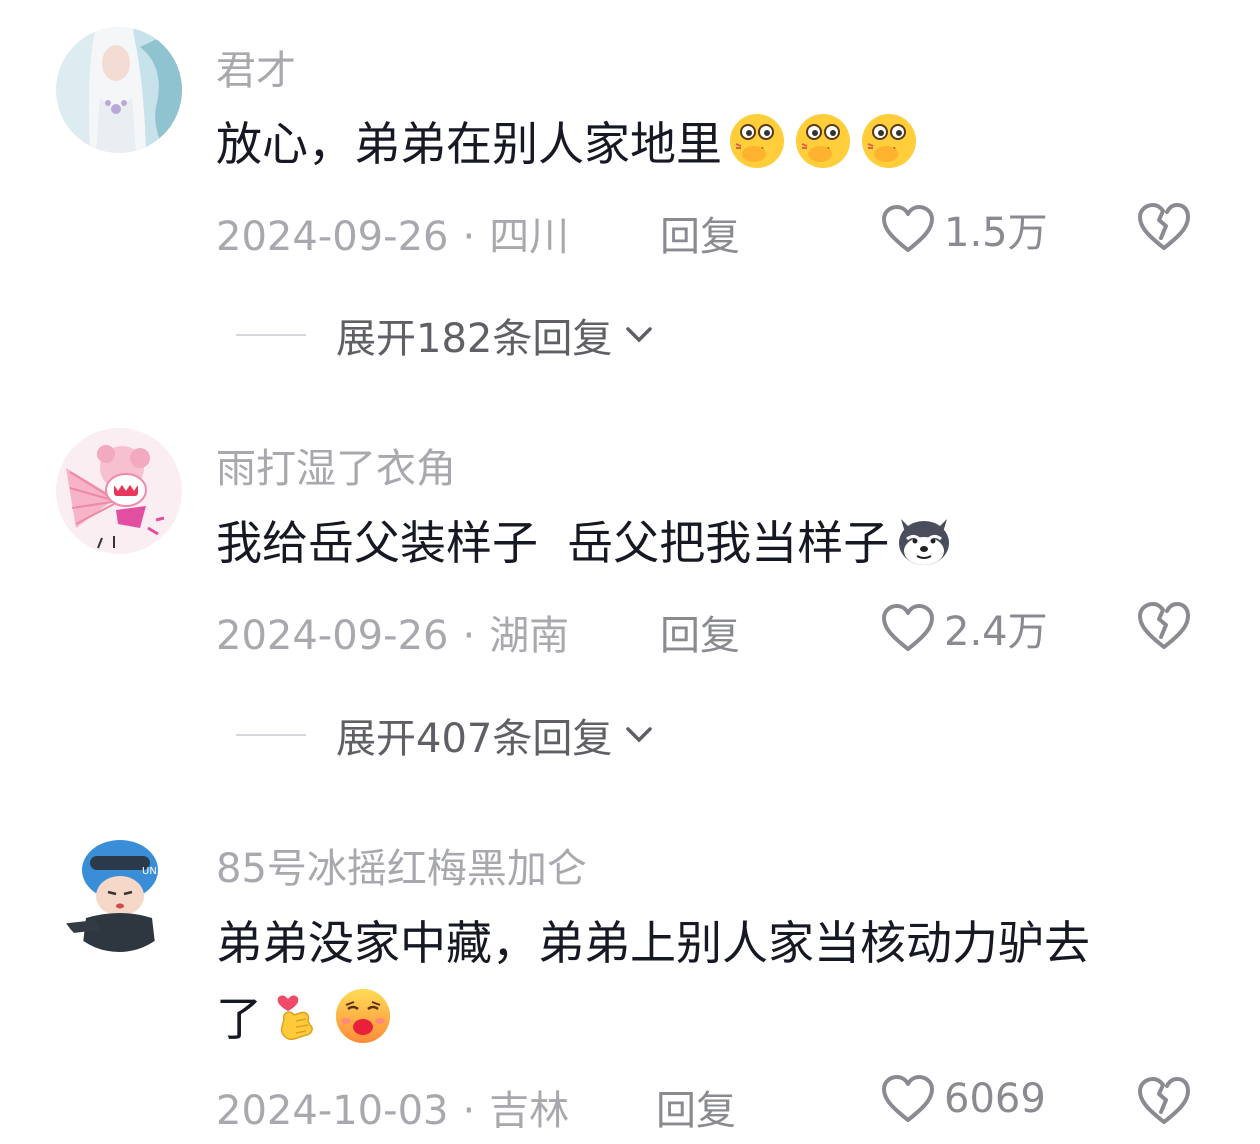 The height and width of the screenshot is (1144, 1260). Describe the element at coordinates (119, 889) in the screenshot. I see `avatar: UN` at that location.